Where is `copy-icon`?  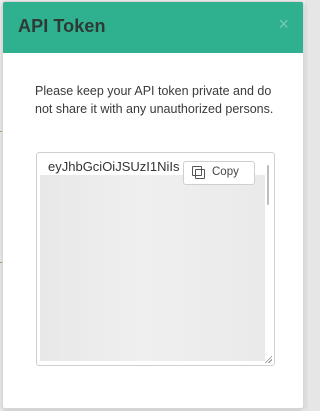
copy-icon is located at coordinates (198, 172).